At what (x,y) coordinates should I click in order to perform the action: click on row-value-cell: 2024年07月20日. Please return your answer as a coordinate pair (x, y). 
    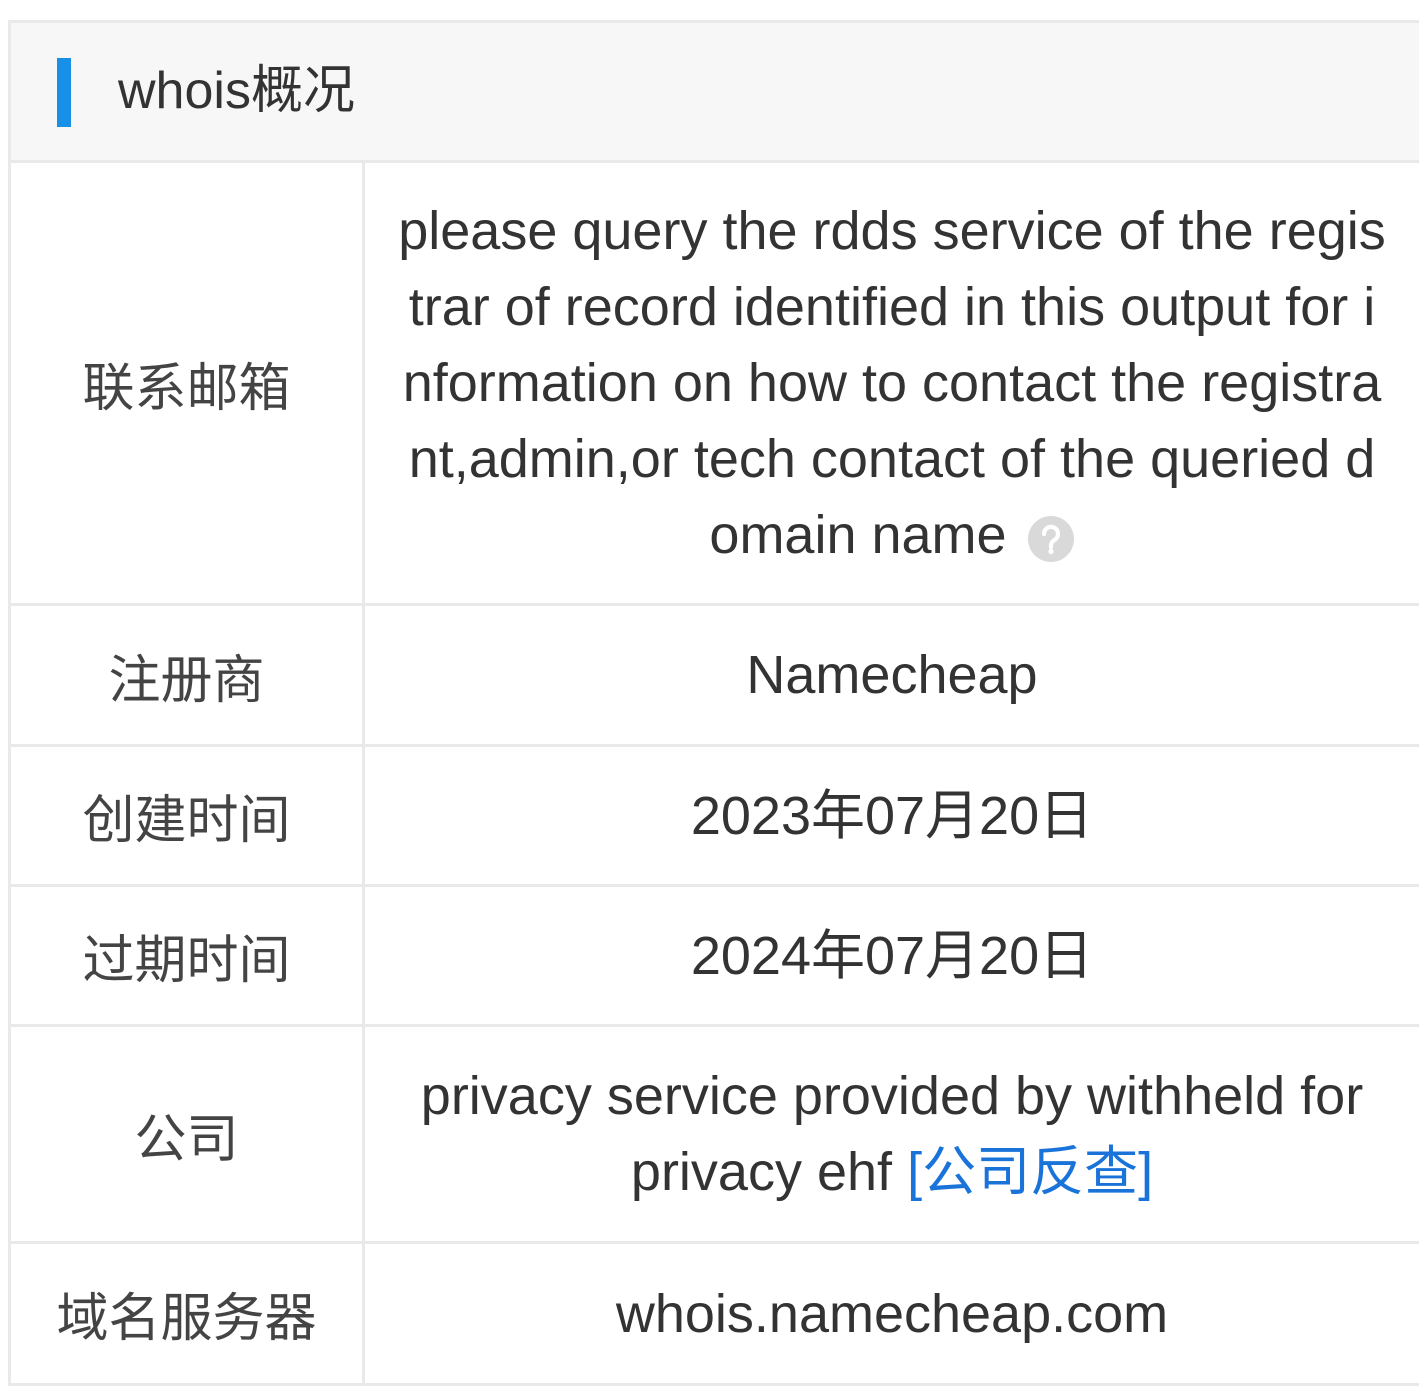
    Looking at the image, I should click on (892, 955).